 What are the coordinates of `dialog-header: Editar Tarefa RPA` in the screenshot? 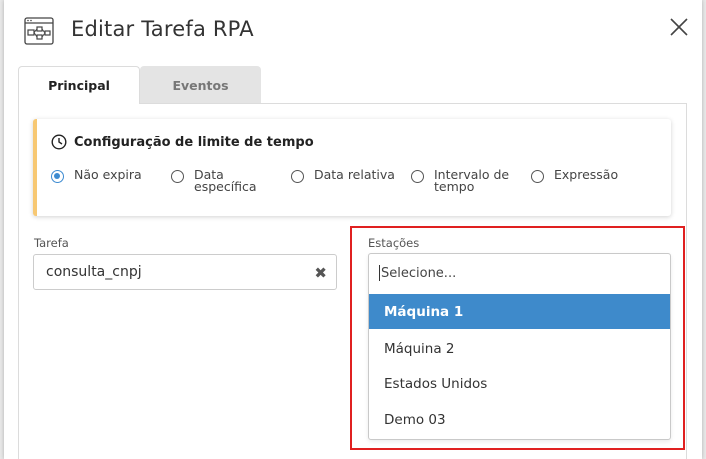 It's located at (353, 31).